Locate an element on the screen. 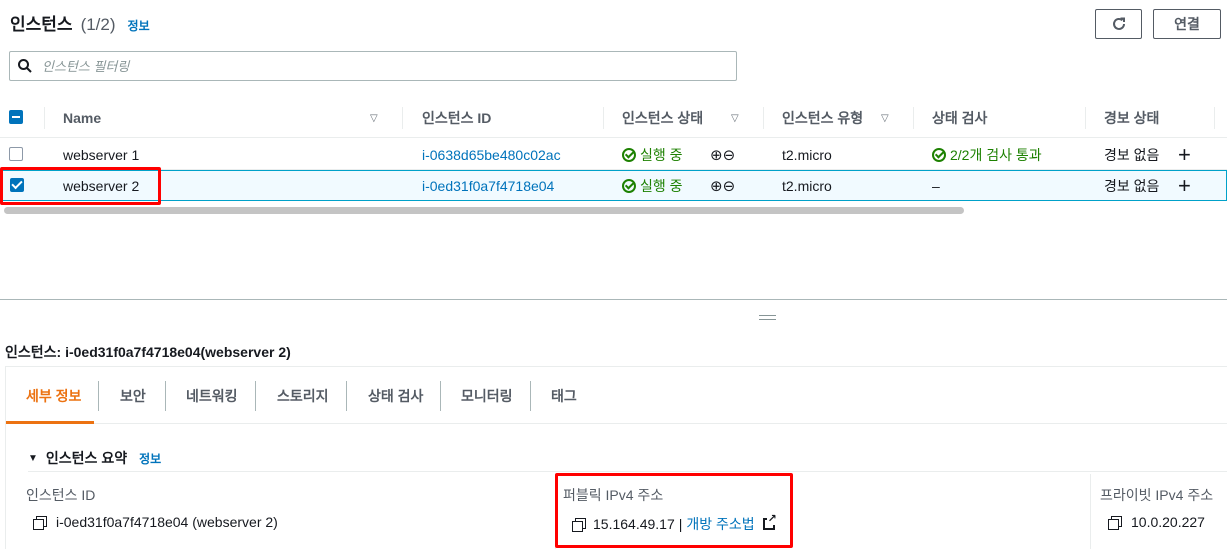  tab-monitoring: 모니터링 is located at coordinates (487, 396).